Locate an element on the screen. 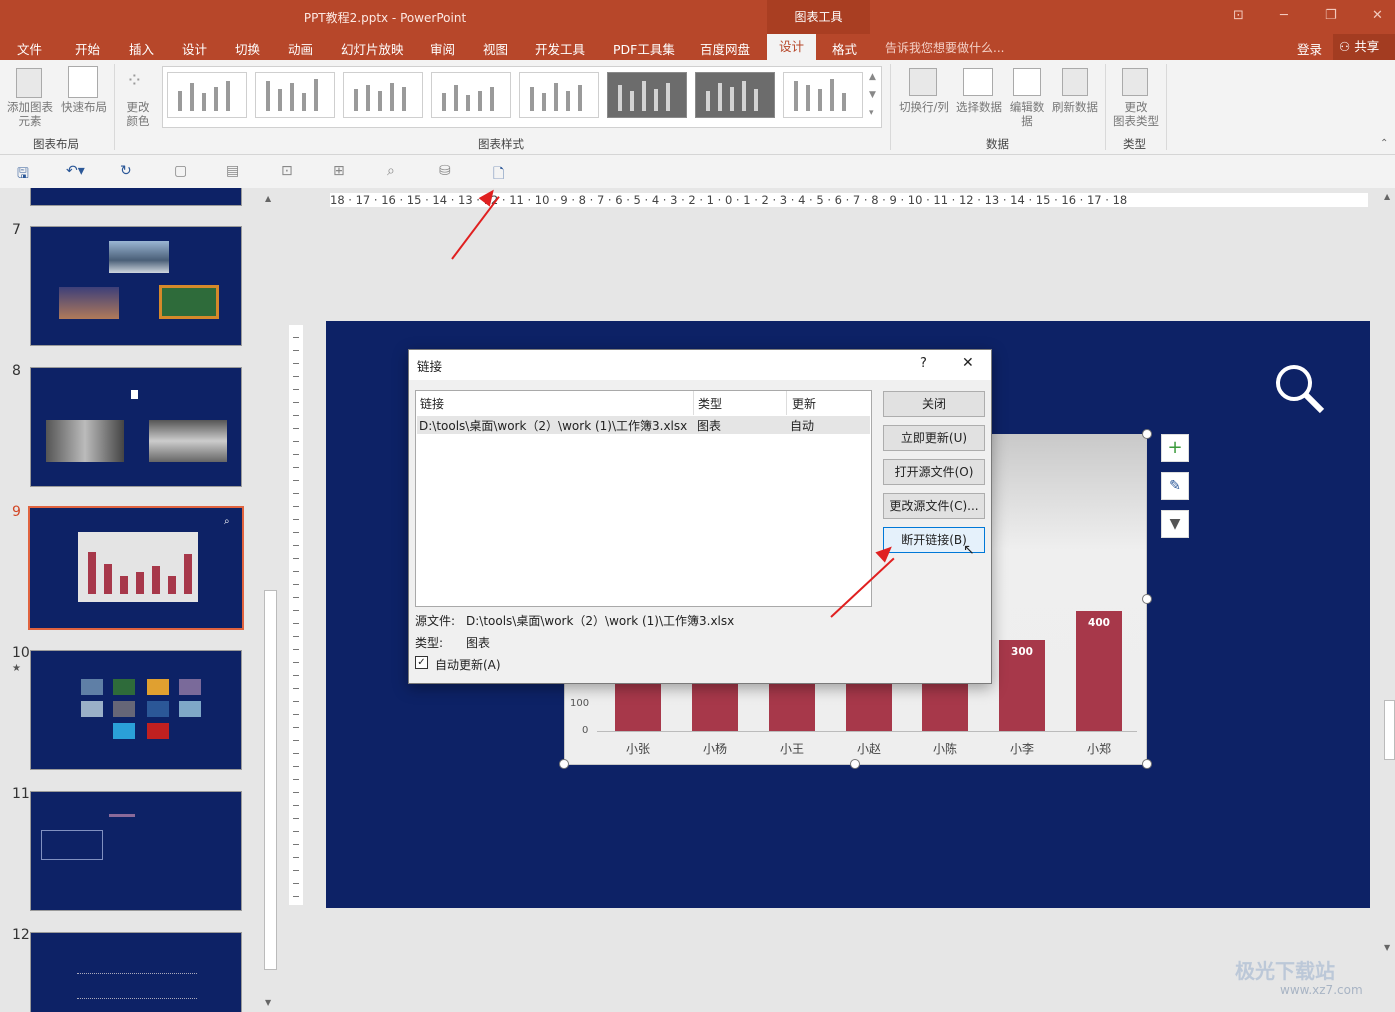 This screenshot has width=1395, height=1012. switch-row-column-button: 切换行/列 is located at coordinates (924, 107).